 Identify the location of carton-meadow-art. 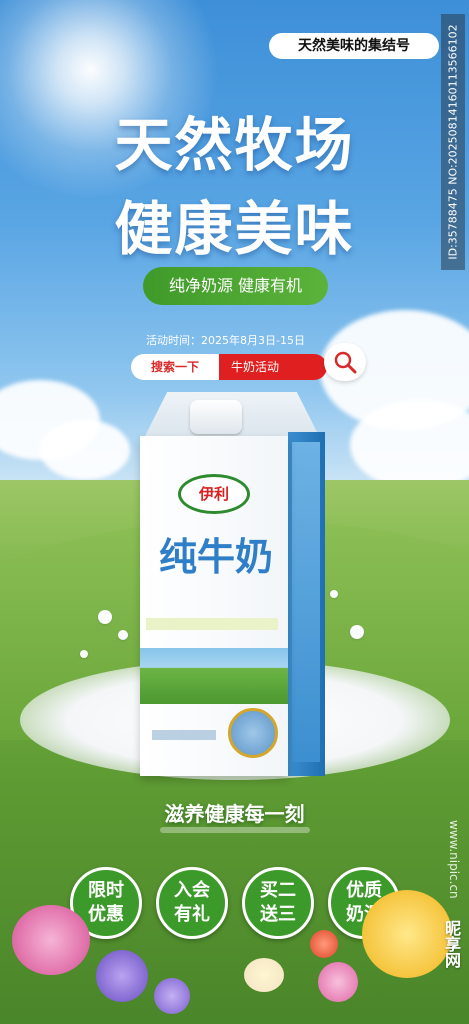
(214, 676).